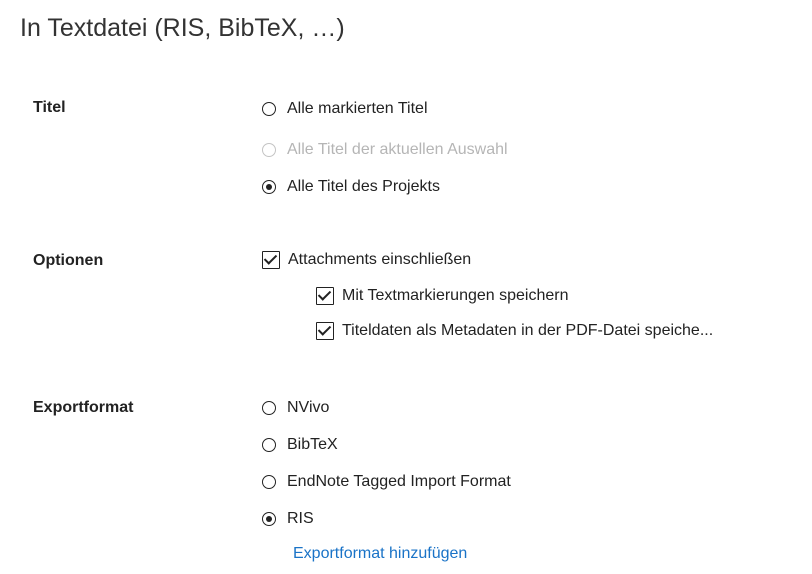 Image resolution: width=812 pixels, height=574 pixels. Describe the element at coordinates (399, 481) in the screenshot. I see `radio-label: EndNote Tagged Import Format` at that location.